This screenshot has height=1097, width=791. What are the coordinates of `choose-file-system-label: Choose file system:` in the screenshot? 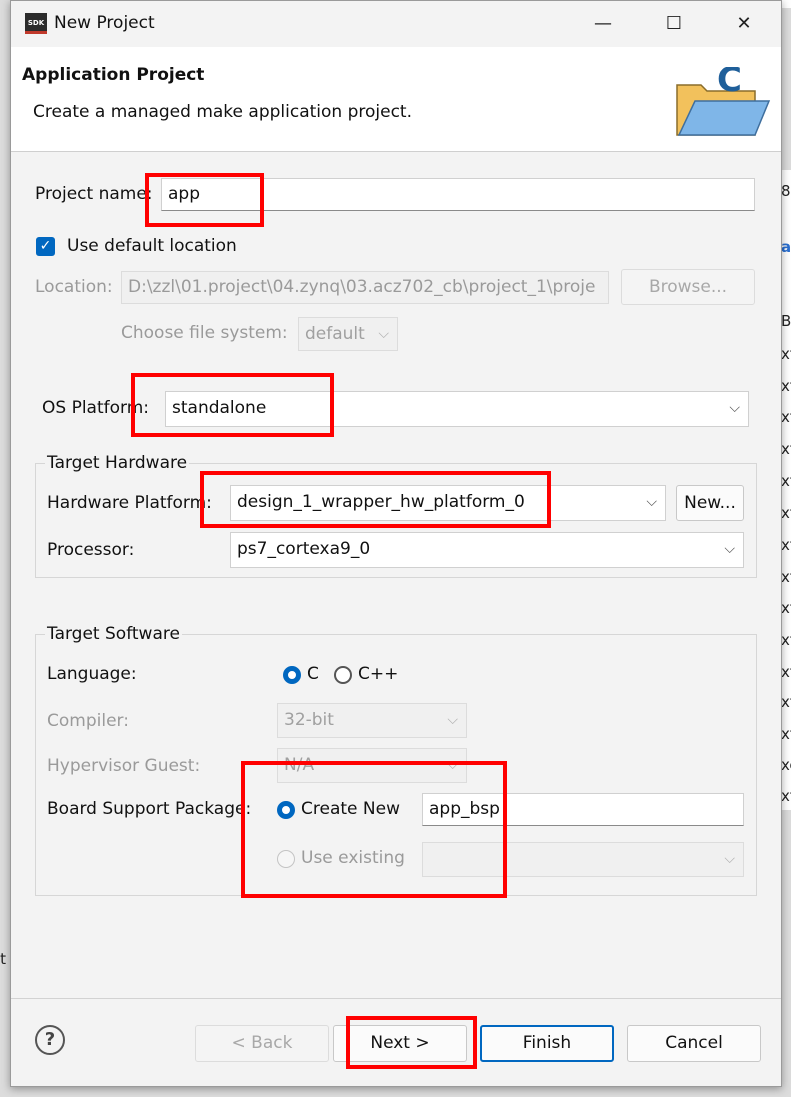 It's located at (204, 333).